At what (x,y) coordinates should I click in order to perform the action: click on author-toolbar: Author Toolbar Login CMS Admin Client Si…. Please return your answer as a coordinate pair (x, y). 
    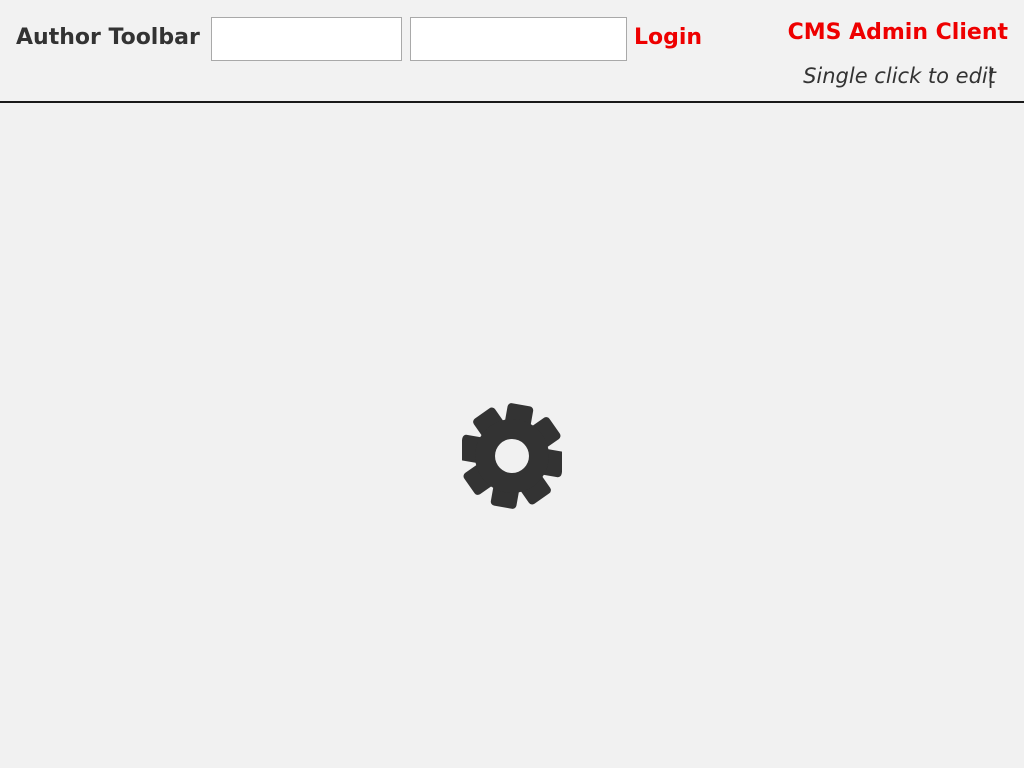
    Looking at the image, I should click on (512, 51).